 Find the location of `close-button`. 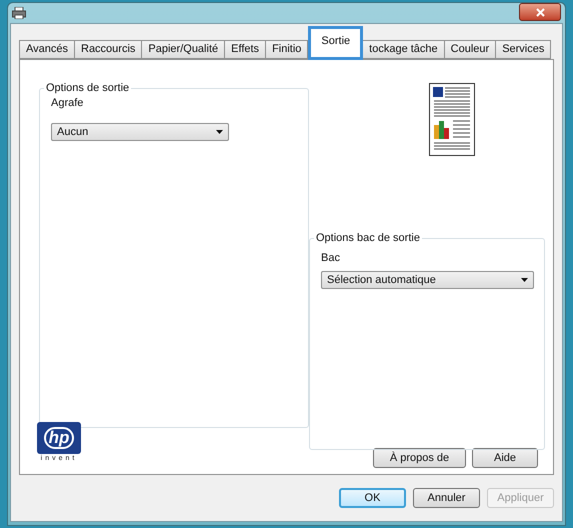

close-button is located at coordinates (540, 12).